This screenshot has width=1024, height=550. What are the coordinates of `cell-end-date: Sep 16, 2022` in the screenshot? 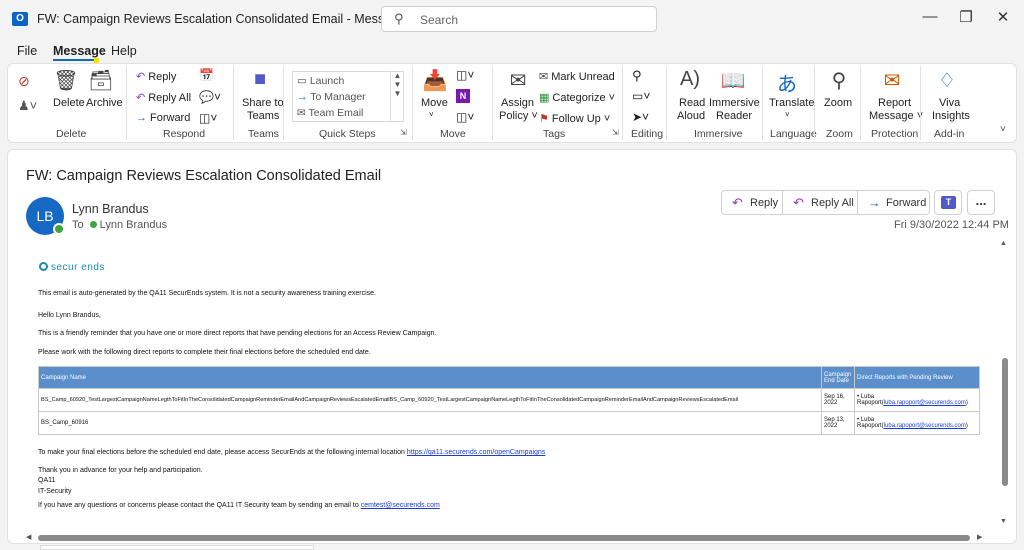 It's located at (838, 400).